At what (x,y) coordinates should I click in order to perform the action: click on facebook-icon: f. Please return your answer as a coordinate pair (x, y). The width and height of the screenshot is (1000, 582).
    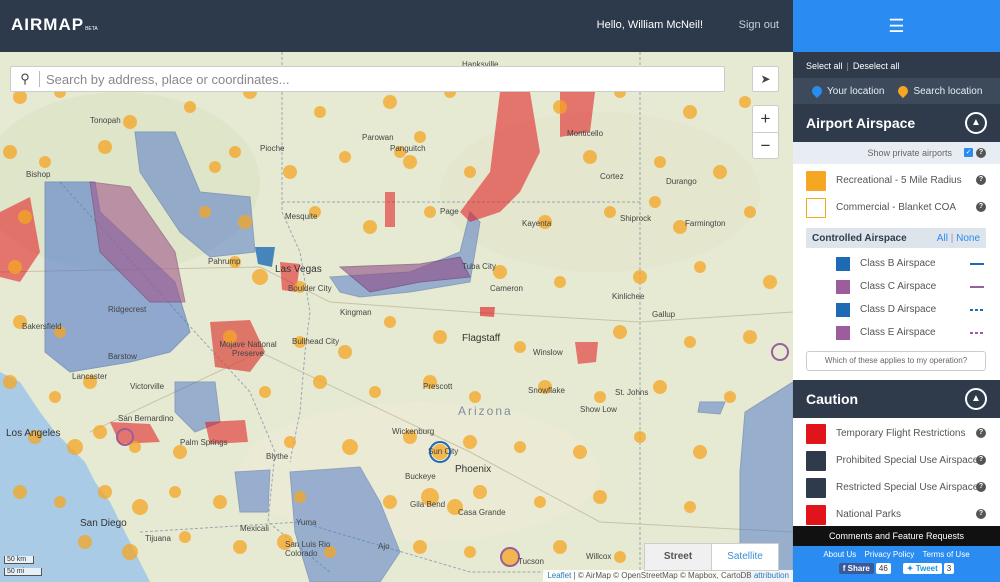
    Looking at the image, I should click on (844, 568).